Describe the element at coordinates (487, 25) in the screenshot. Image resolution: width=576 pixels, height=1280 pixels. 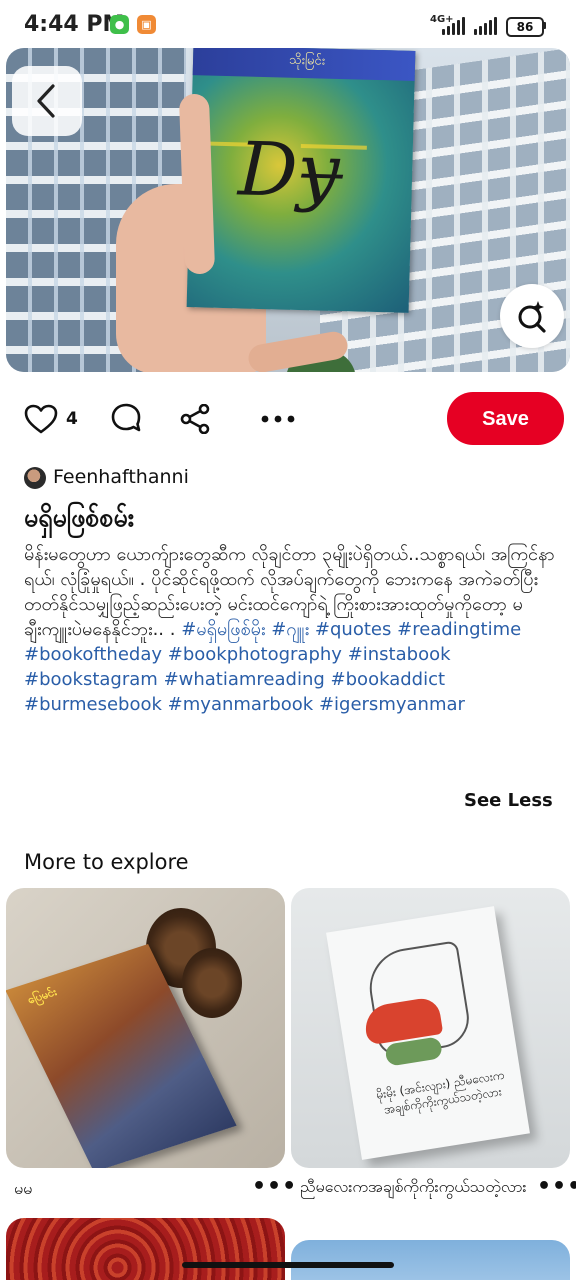
I see `signal-strength-2-icon` at that location.